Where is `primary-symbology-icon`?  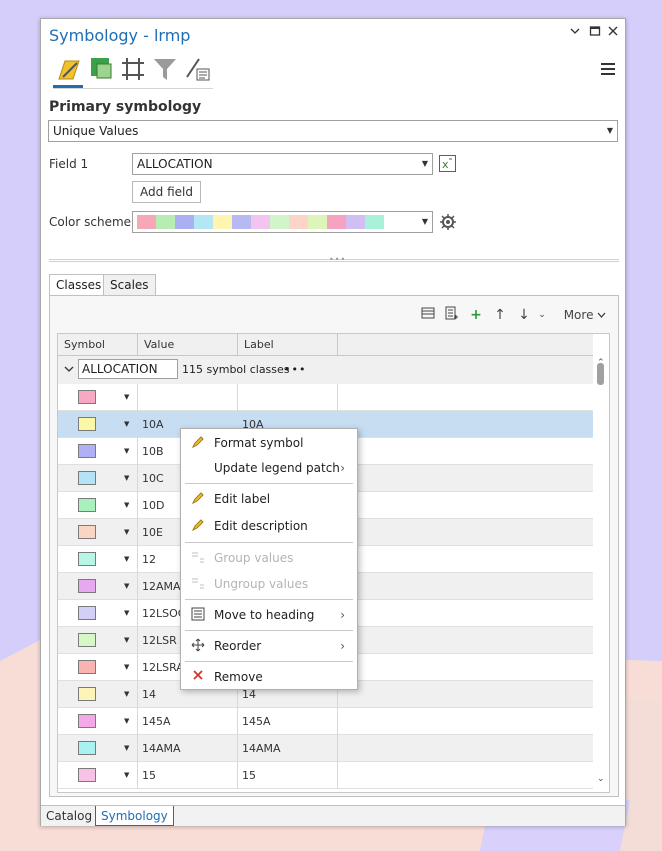
primary-symbology-icon is located at coordinates (69, 69).